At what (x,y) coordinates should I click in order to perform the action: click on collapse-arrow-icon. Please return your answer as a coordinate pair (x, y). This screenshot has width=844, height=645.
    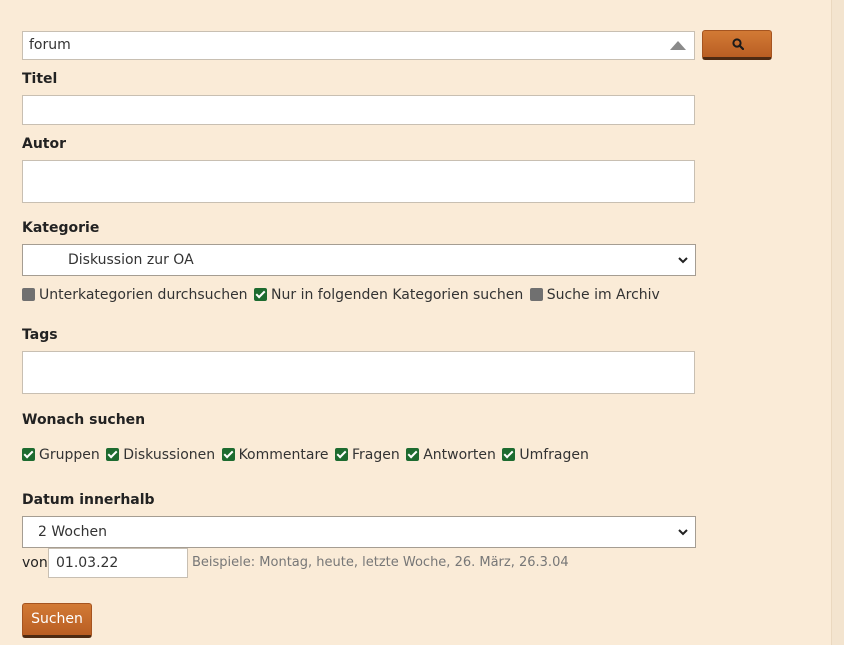
    Looking at the image, I should click on (678, 45).